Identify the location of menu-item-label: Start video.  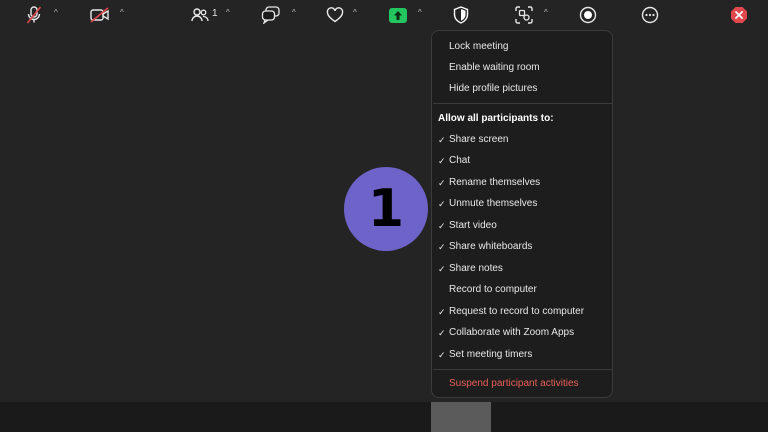
(473, 225).